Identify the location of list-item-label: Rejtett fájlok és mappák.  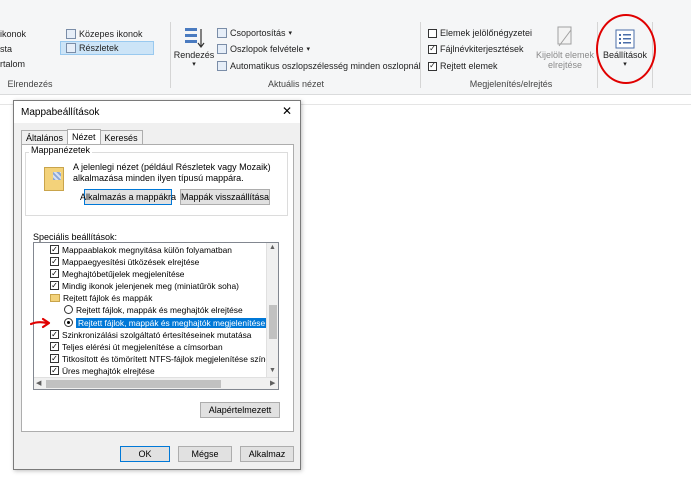
(108, 297).